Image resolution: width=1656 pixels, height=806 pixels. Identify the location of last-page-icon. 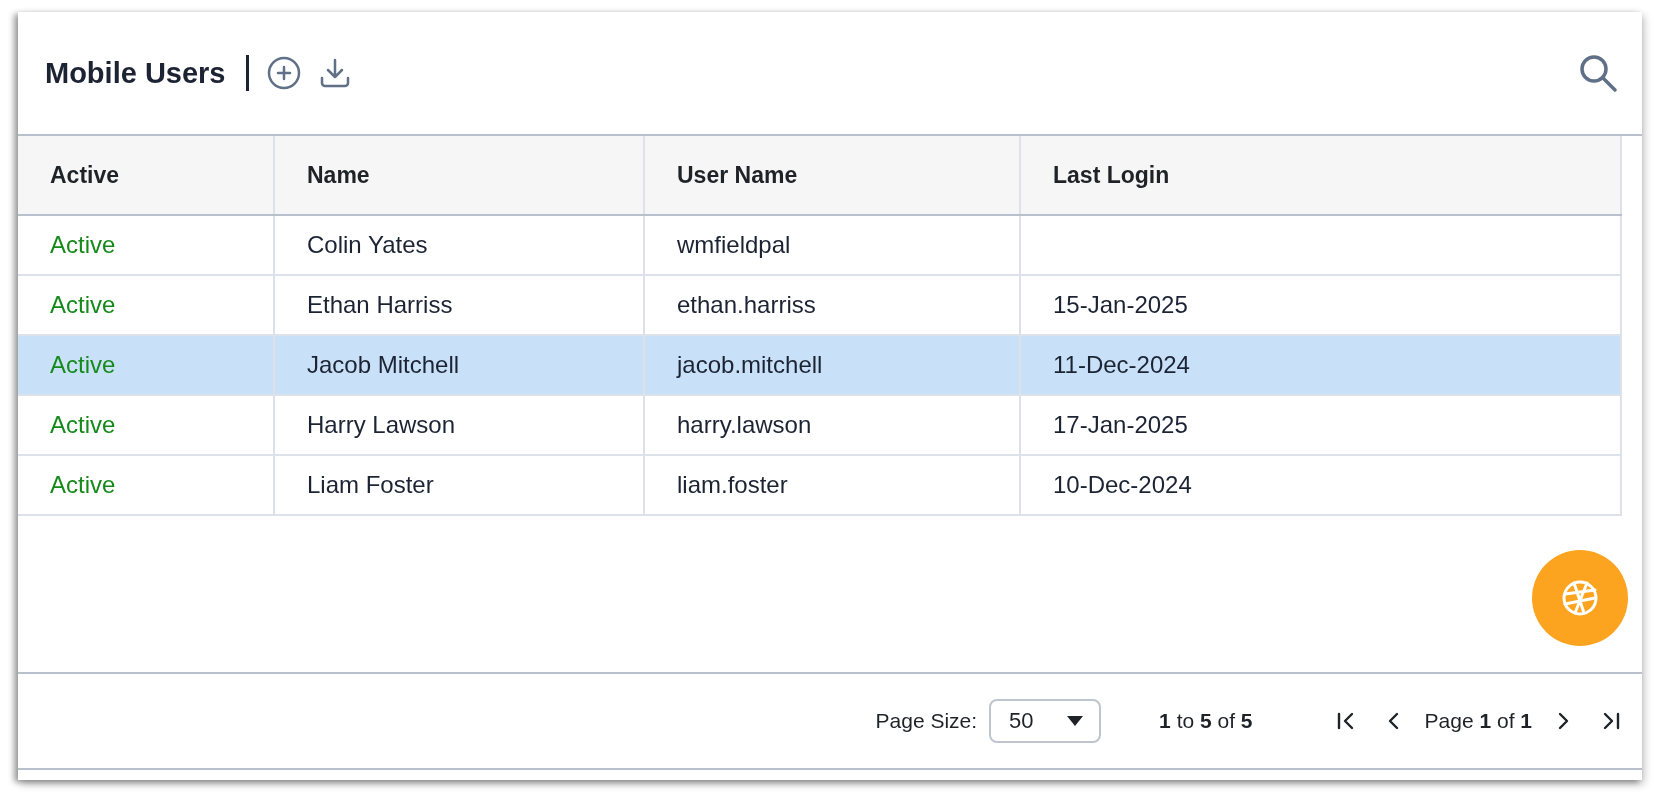
(1611, 721).